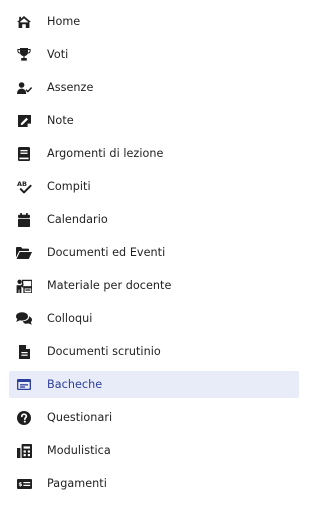 The image size is (320, 505). I want to click on menu-item-label: Pagamenti, so click(77, 483).